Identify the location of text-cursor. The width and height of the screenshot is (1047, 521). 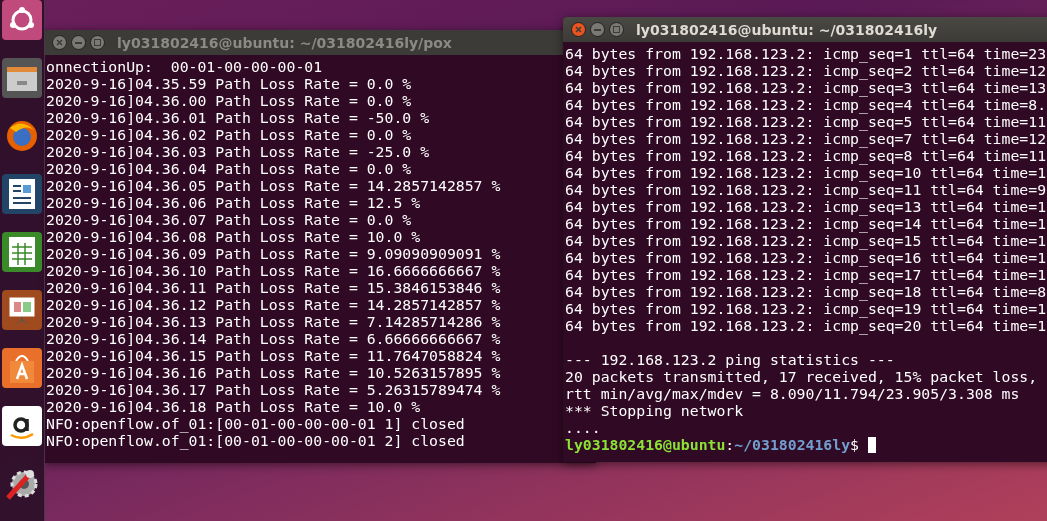
(872, 445).